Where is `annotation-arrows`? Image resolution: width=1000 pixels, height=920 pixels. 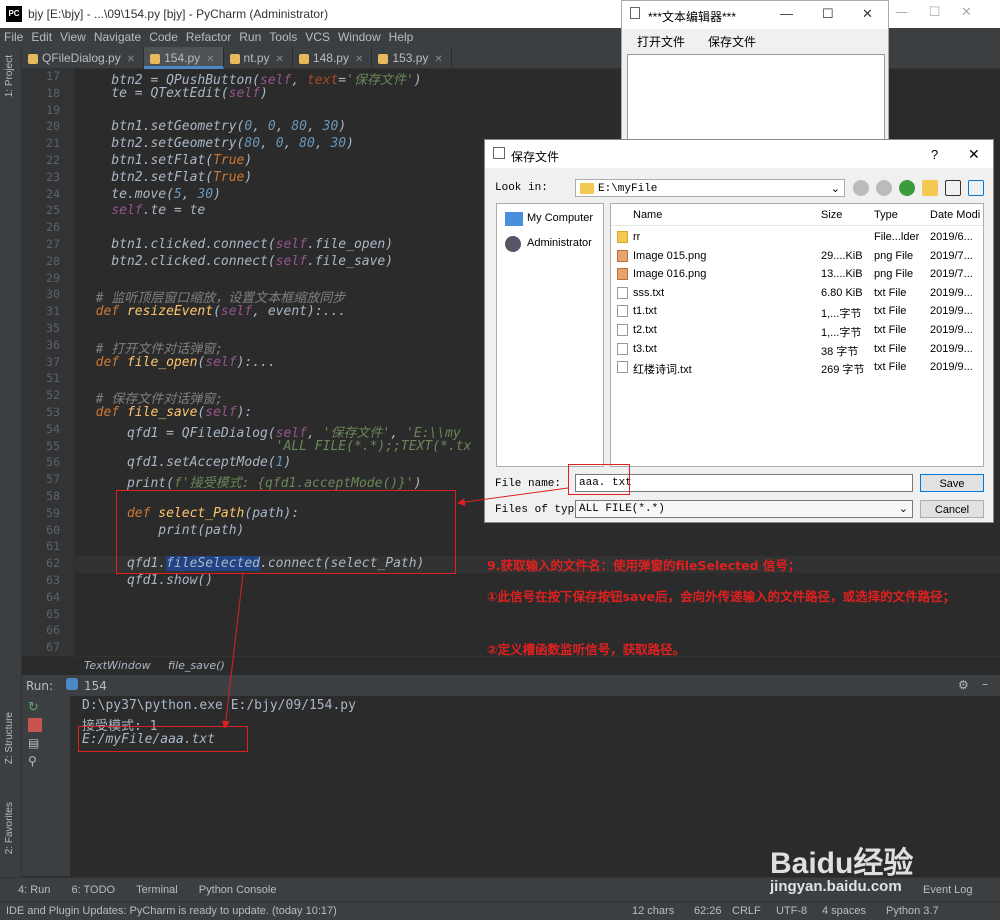
annotation-arrows is located at coordinates (395, 608).